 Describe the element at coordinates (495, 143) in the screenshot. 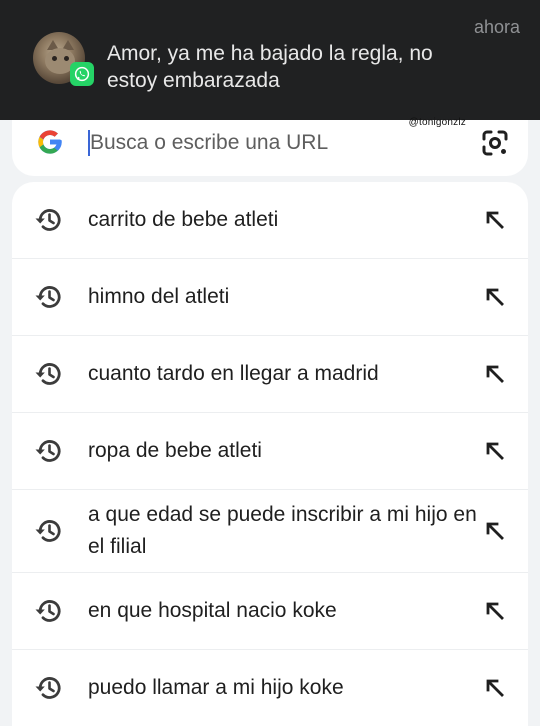

I see `google-lens-icon` at that location.